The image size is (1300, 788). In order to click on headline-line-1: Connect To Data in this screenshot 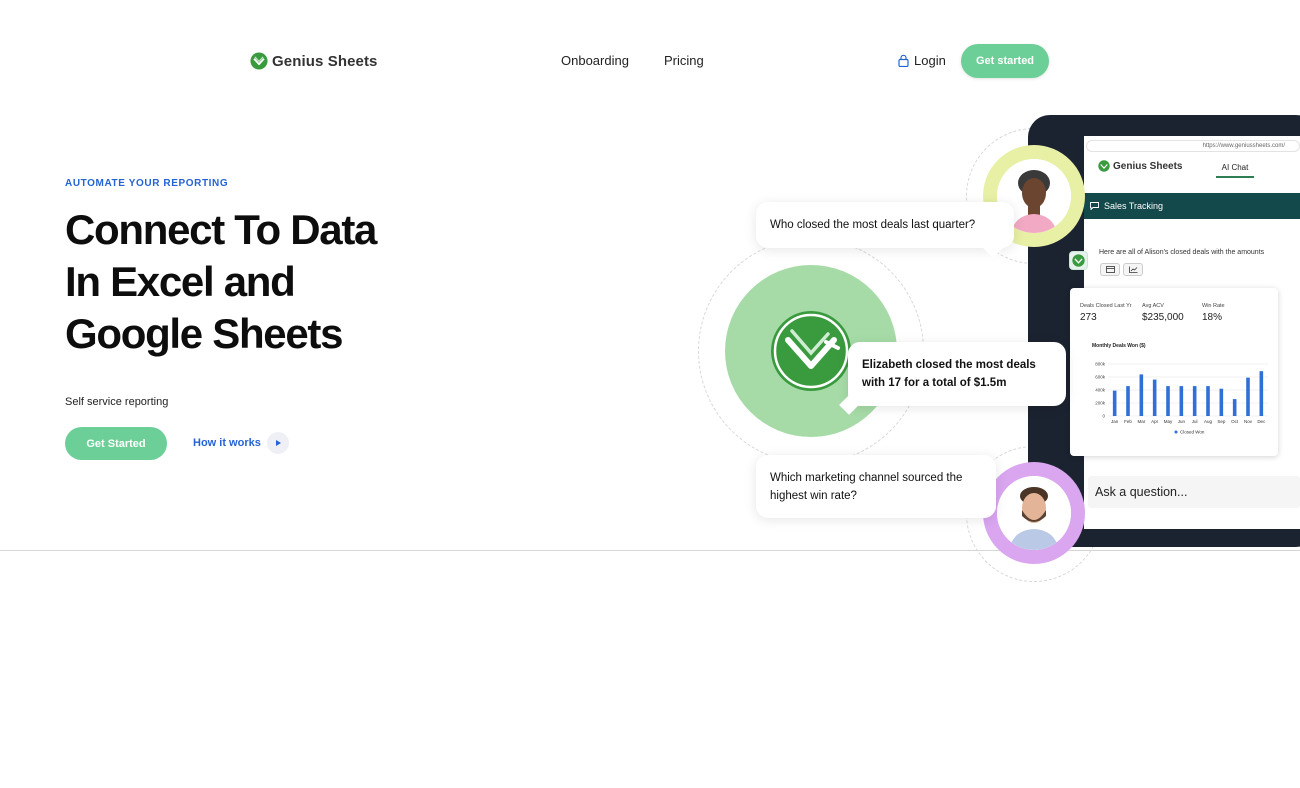, I will do `click(221, 229)`.